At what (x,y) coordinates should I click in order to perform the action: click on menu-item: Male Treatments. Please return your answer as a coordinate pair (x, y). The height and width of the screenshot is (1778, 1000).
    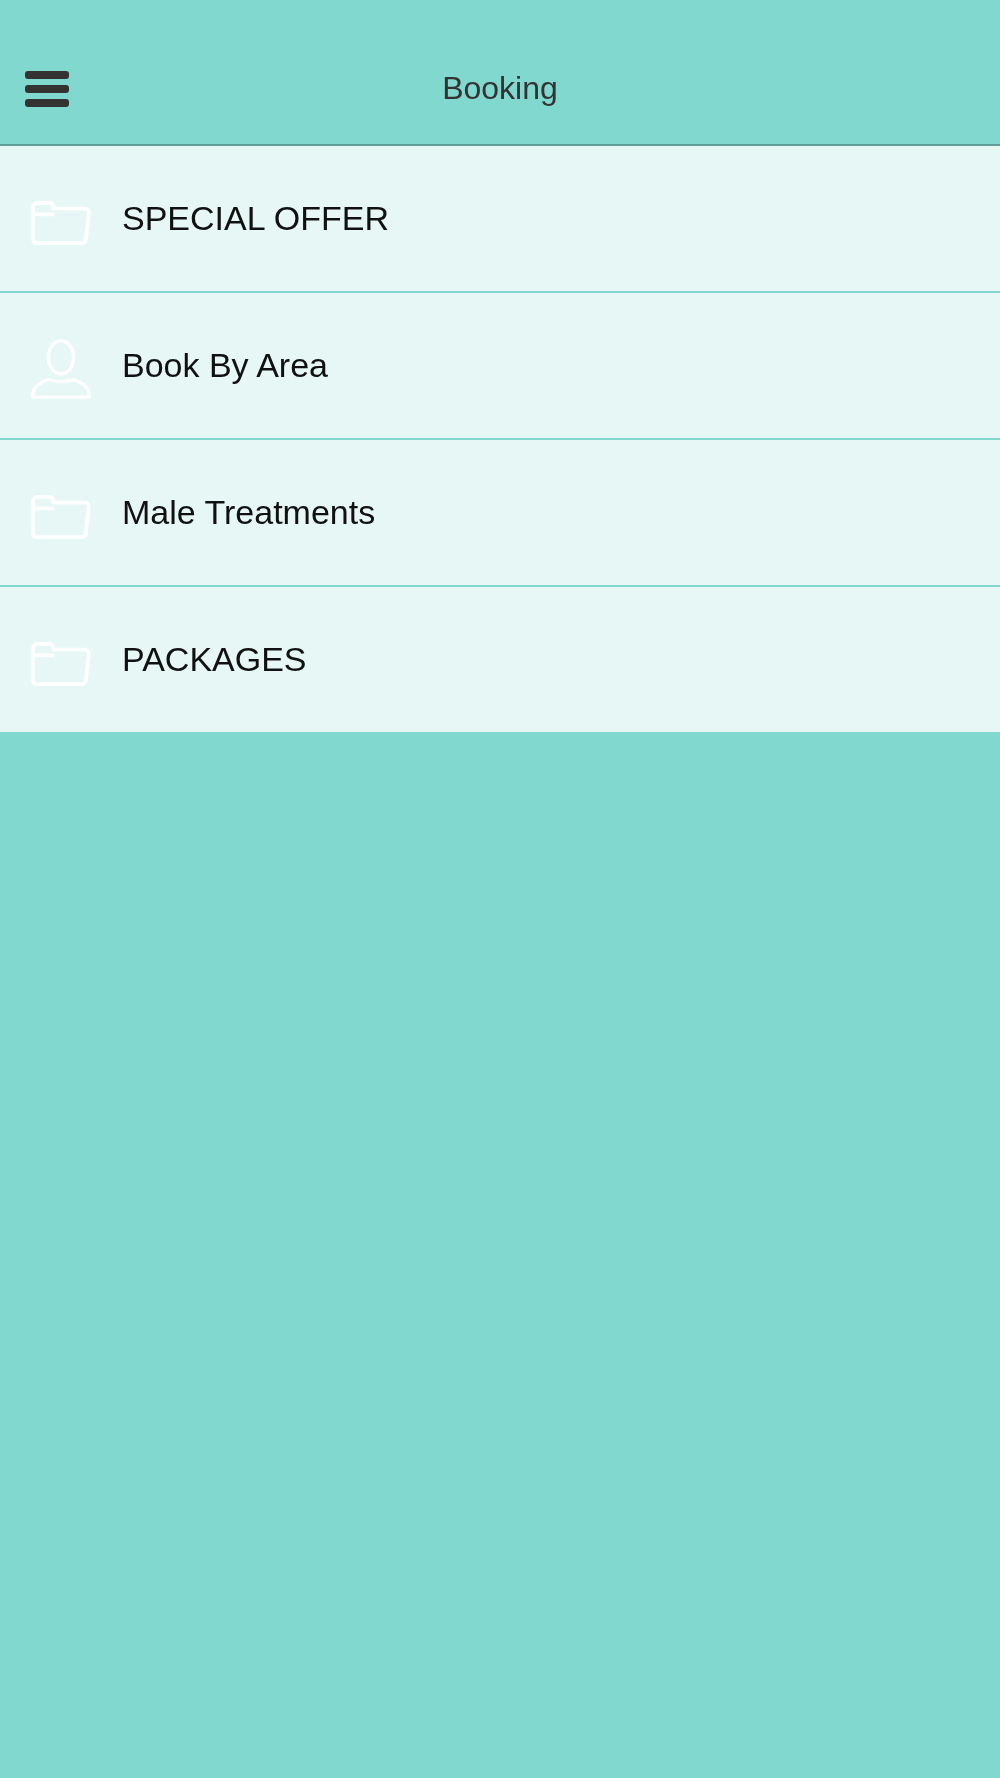
    Looking at the image, I should click on (500, 513).